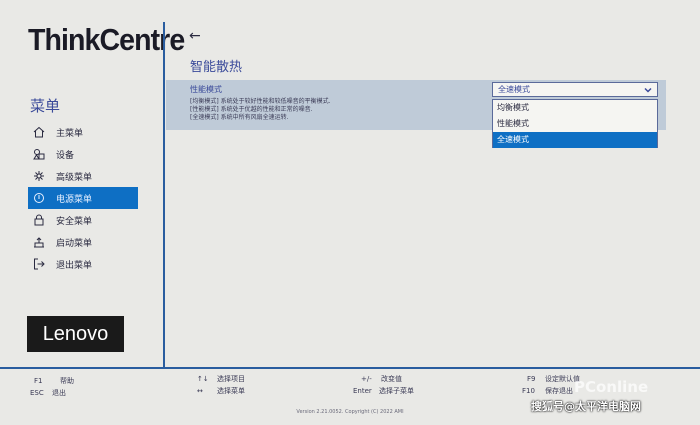 This screenshot has height=425, width=700. I want to click on footer-key: Enter, so click(362, 391).